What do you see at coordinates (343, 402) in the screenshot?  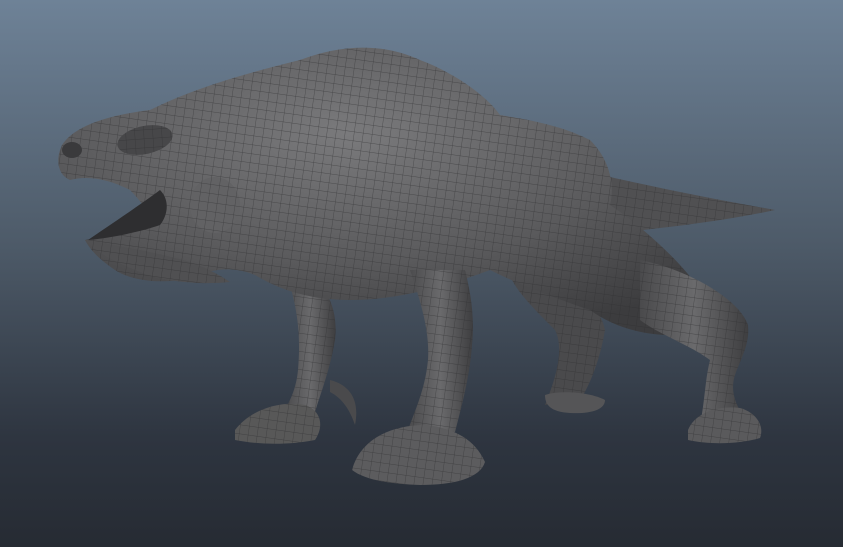 I see `creature-claw` at bounding box center [343, 402].